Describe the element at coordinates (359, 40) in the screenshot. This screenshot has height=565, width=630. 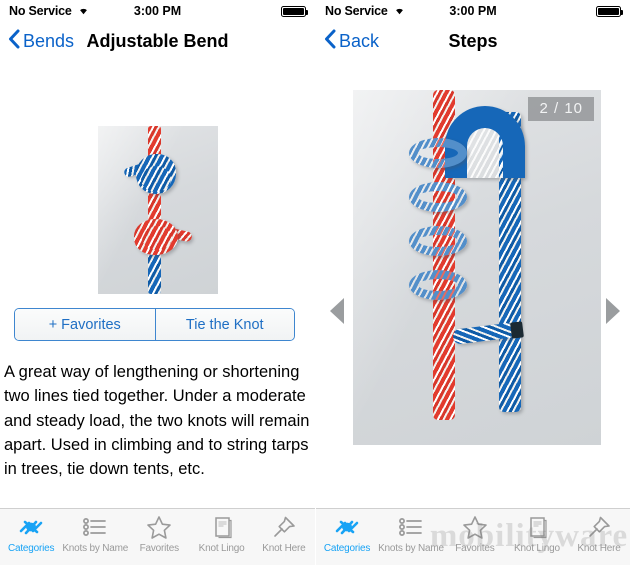
I see `back-button-label: Back` at that location.